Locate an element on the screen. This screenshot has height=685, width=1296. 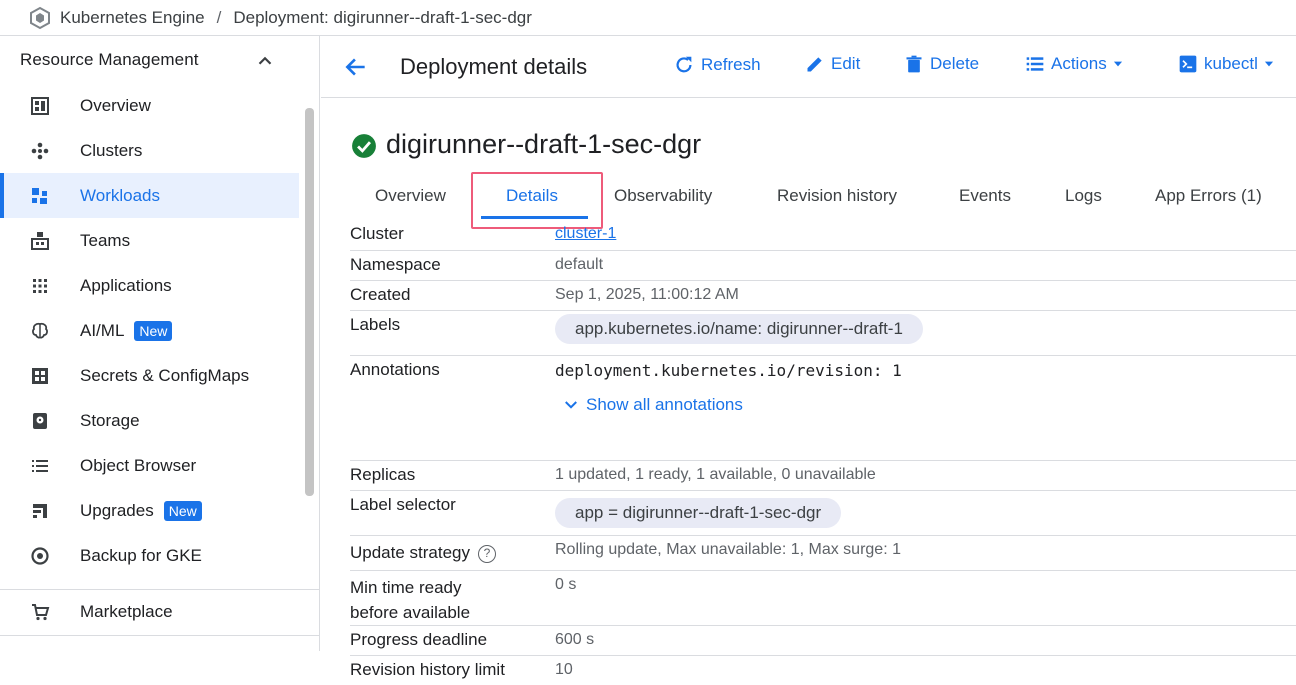
tab-observability: Observability is located at coordinates (663, 196).